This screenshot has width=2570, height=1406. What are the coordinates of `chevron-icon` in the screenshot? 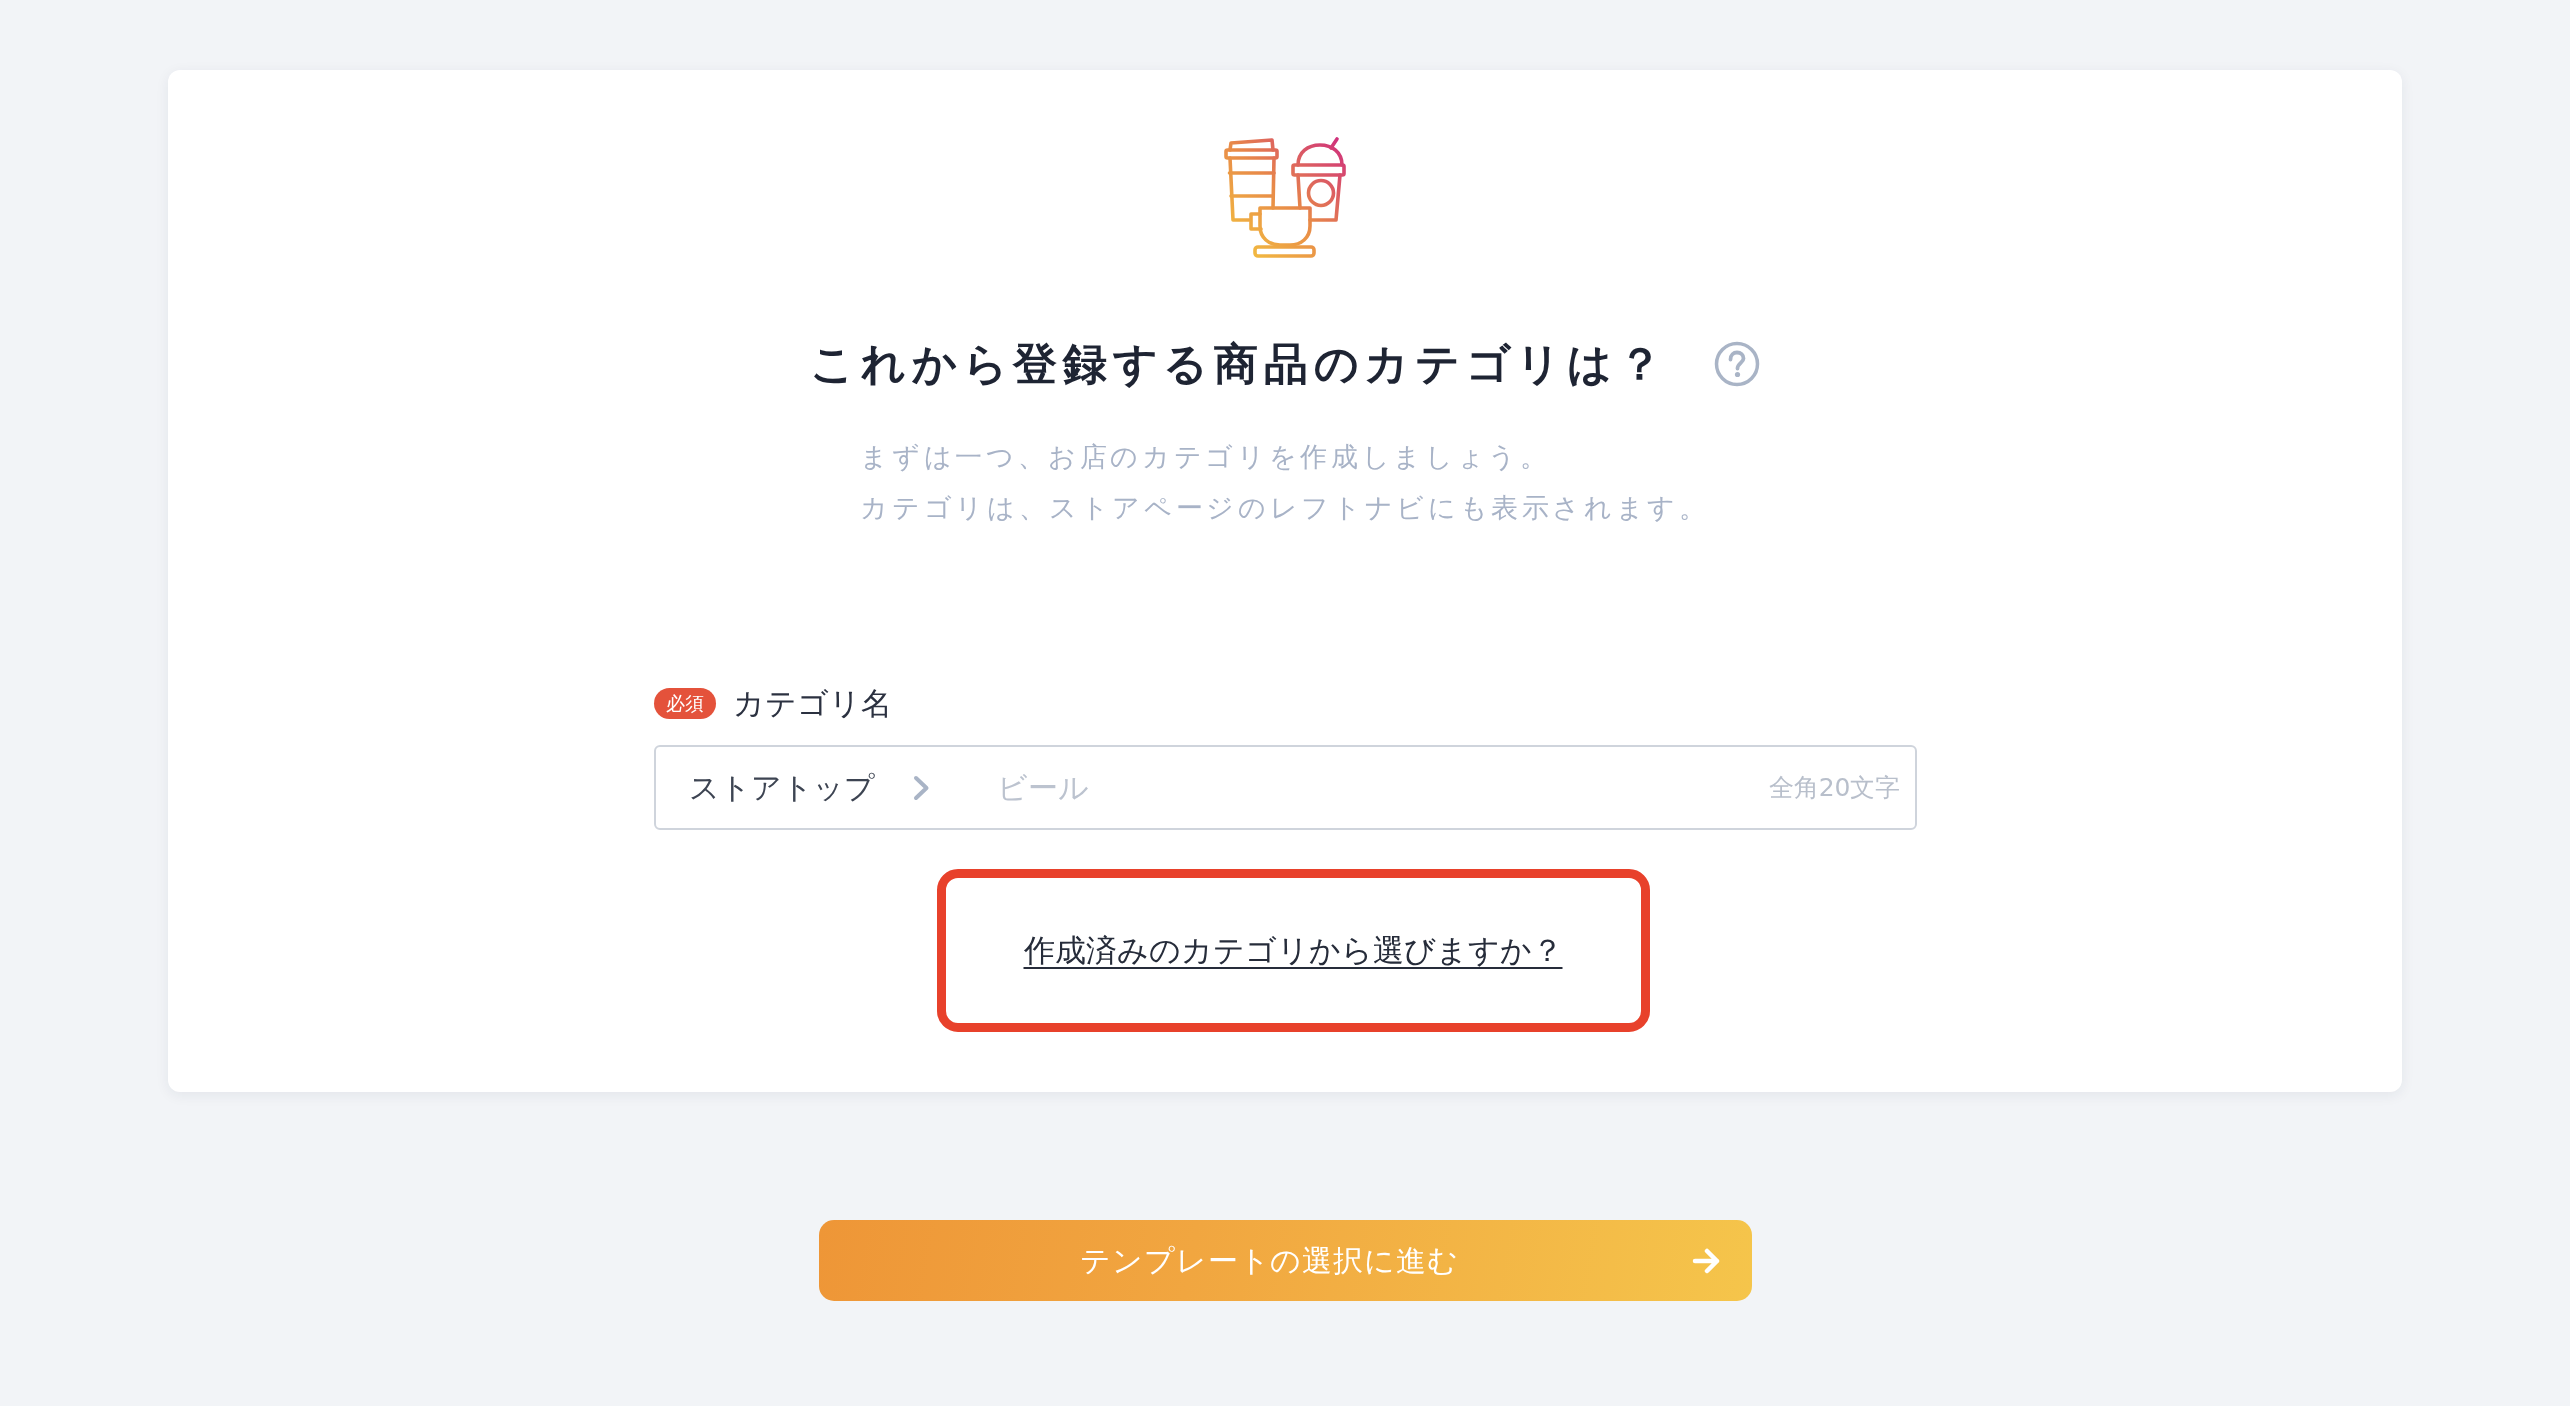 It's located at (920, 787).